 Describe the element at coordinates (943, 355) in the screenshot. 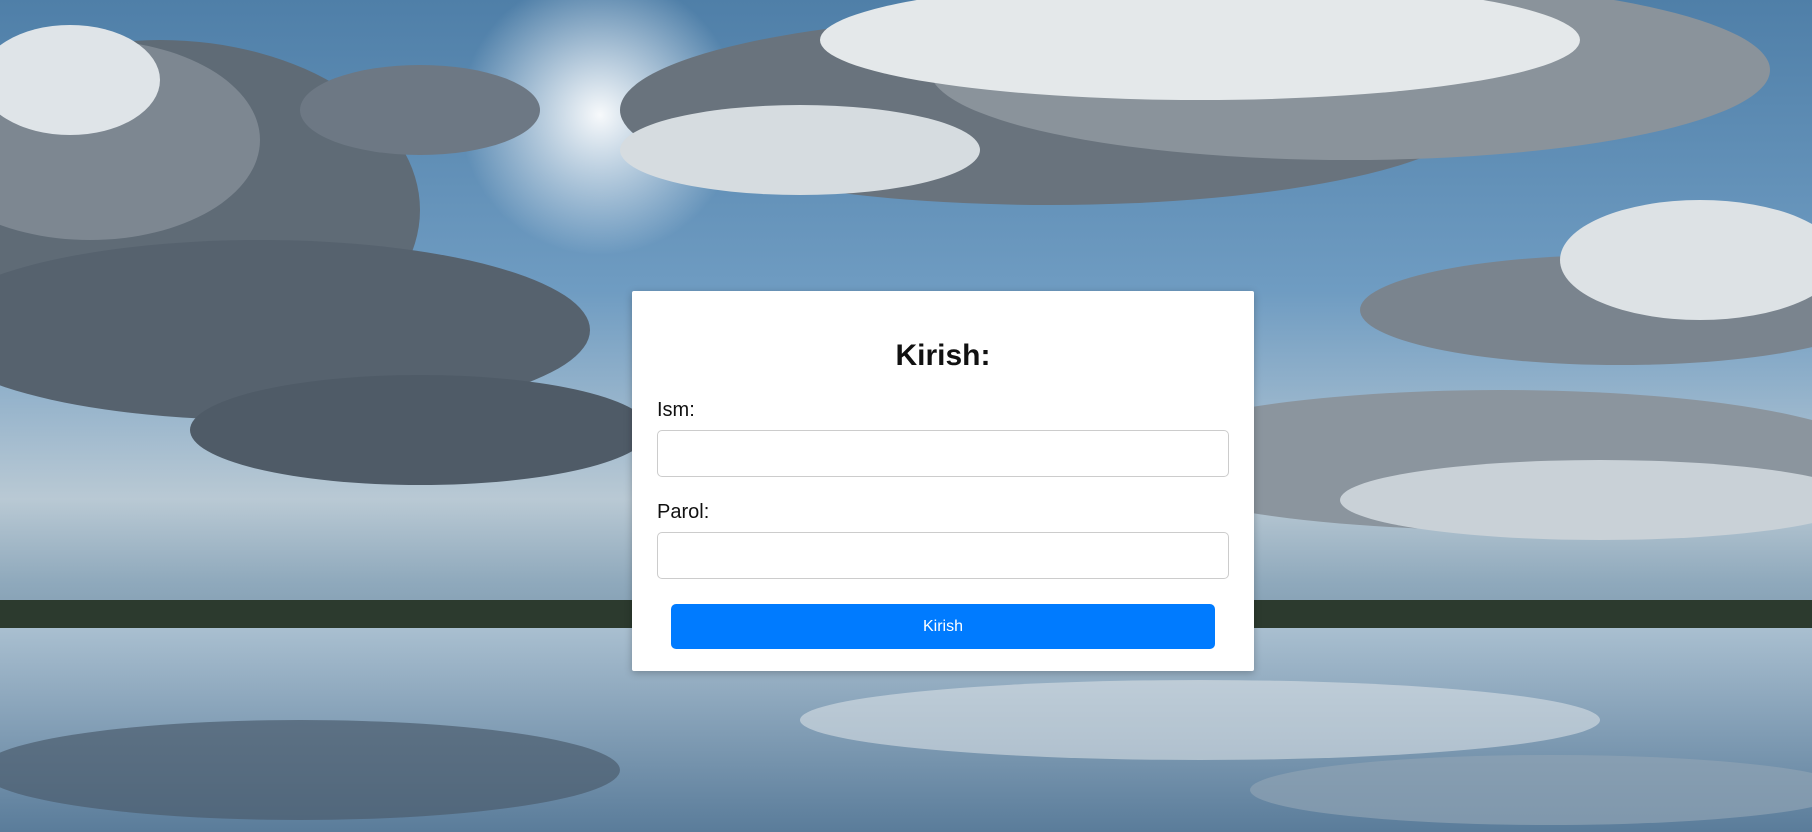

I see `login-title: Kirish:` at that location.